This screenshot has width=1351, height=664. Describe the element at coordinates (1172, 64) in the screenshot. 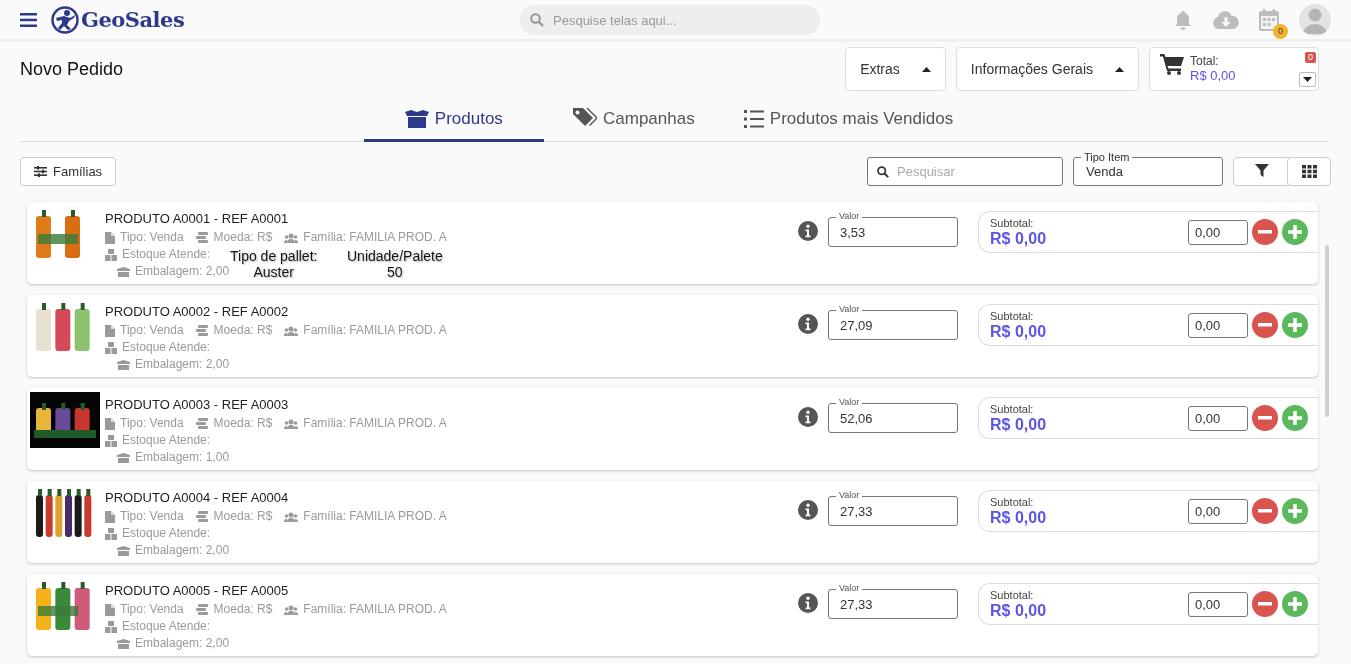

I see `cart-icon` at that location.